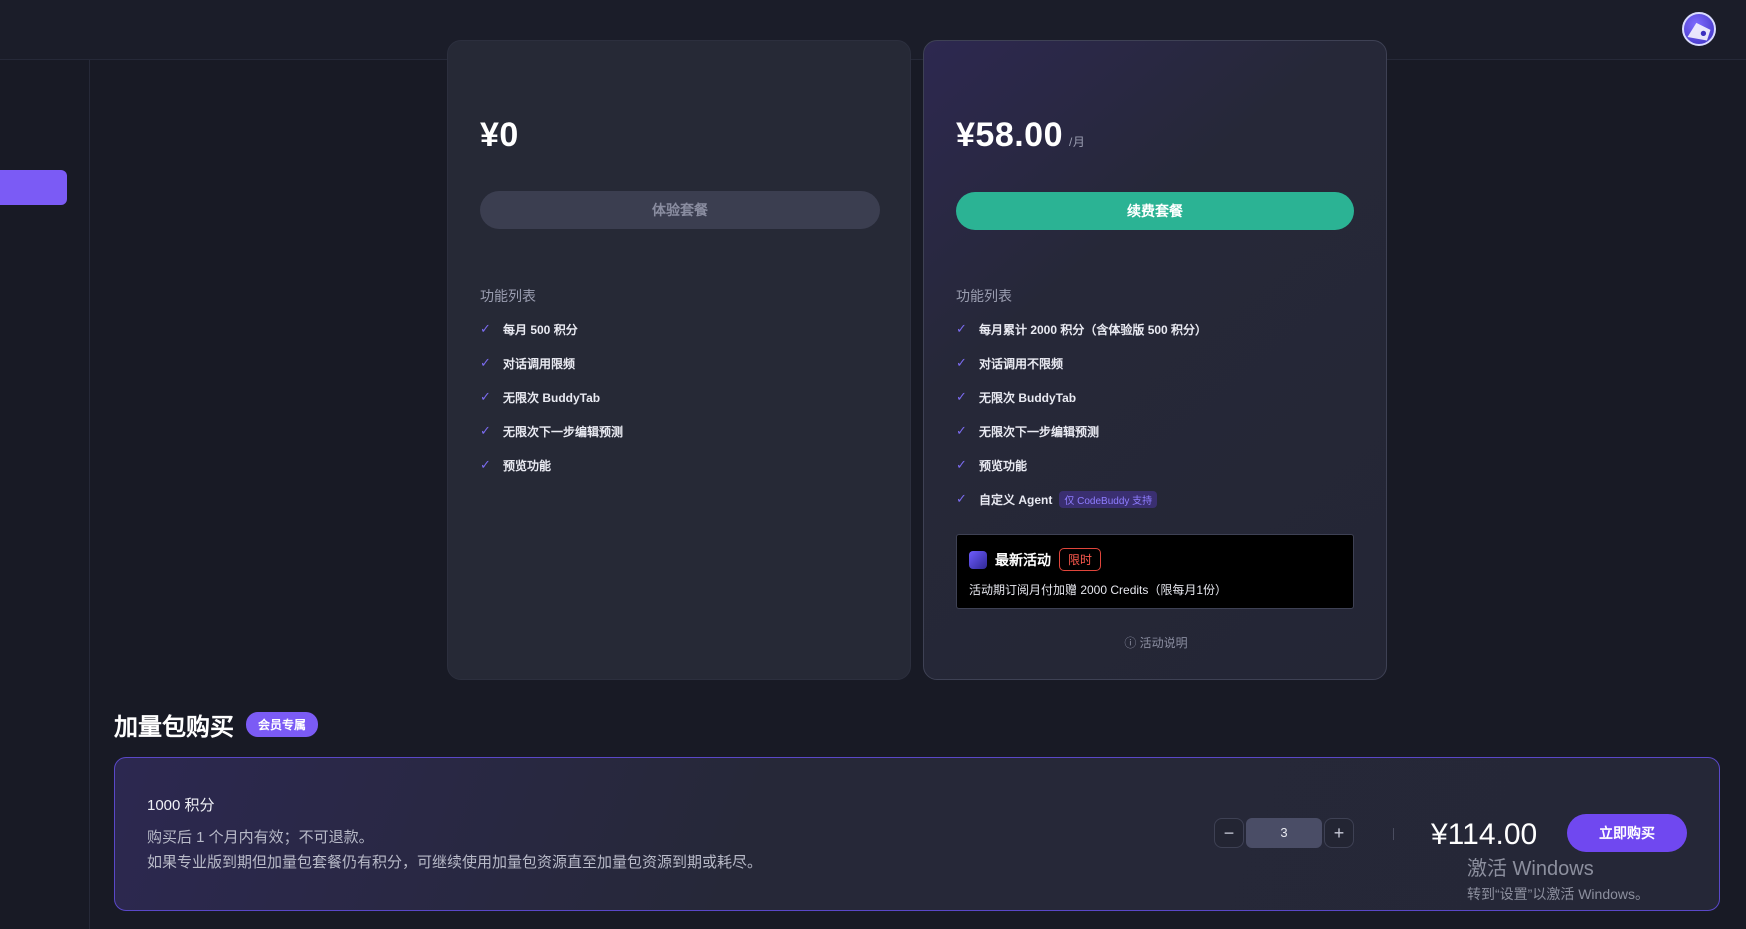 This screenshot has width=1746, height=929. What do you see at coordinates (1627, 833) in the screenshot?
I see `buy-now-button: 立即购买` at bounding box center [1627, 833].